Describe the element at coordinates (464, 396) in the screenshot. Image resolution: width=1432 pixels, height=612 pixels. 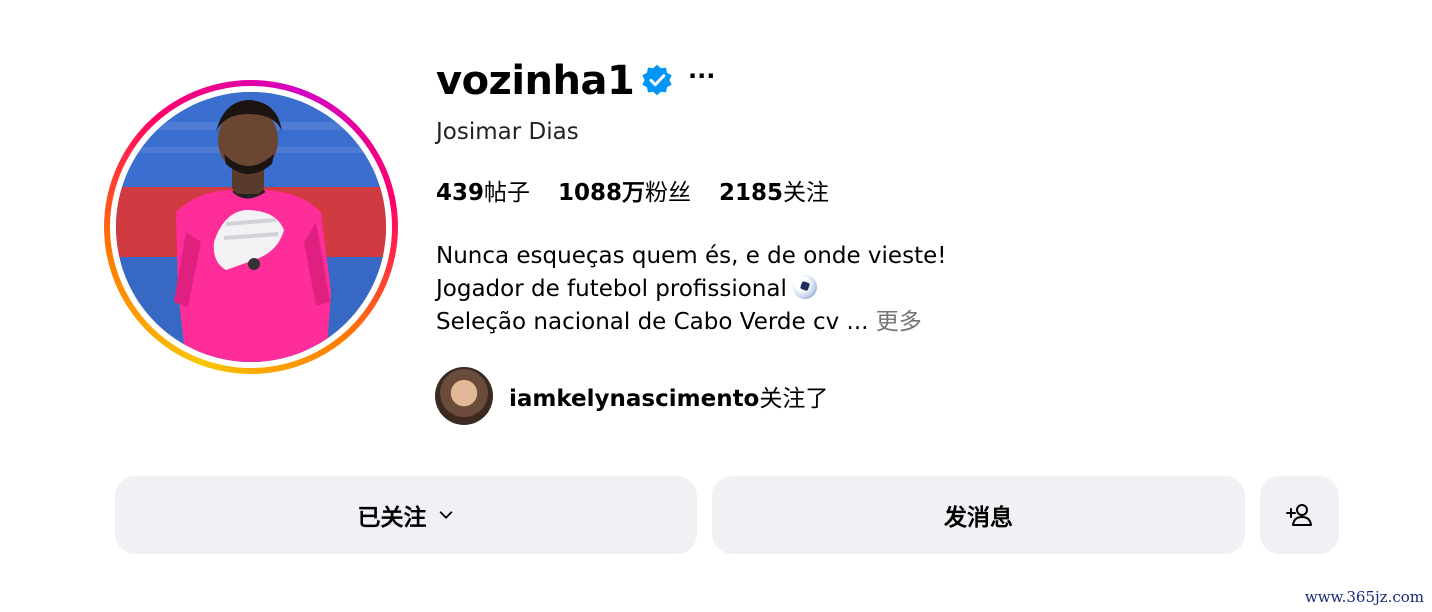
I see `follower-avatar` at that location.